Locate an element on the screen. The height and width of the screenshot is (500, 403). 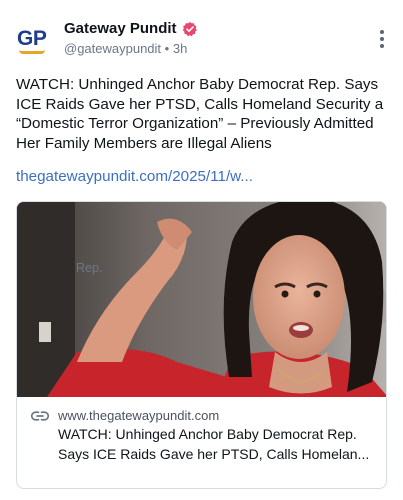
link-icon is located at coordinates (40, 416).